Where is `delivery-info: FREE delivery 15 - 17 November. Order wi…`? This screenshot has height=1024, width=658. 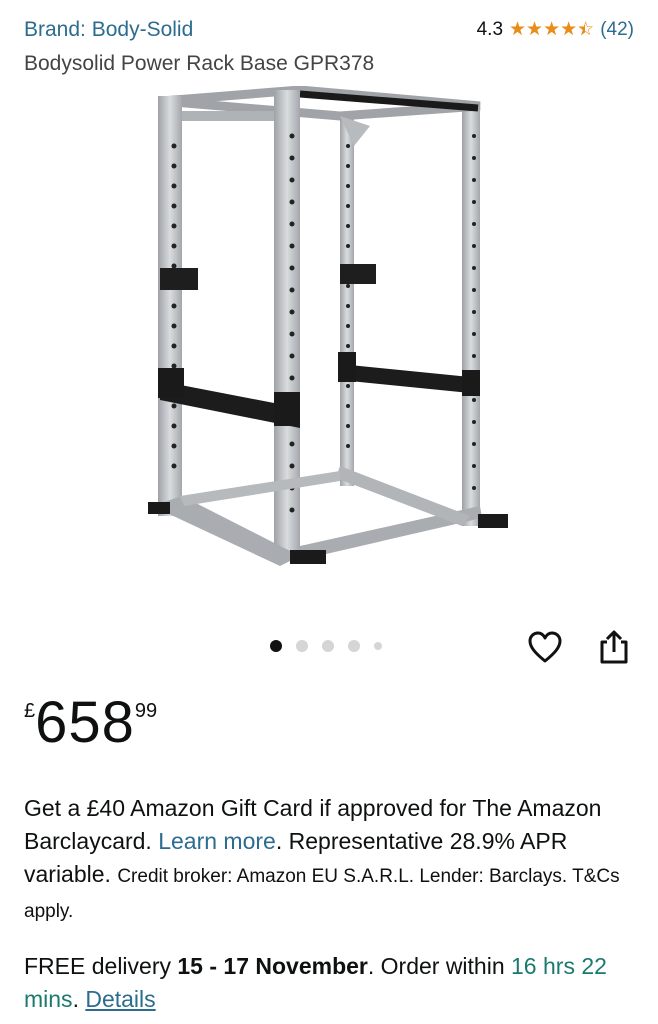
delivery-info: FREE delivery 15 - 17 November. Order wi… is located at coordinates (334, 983).